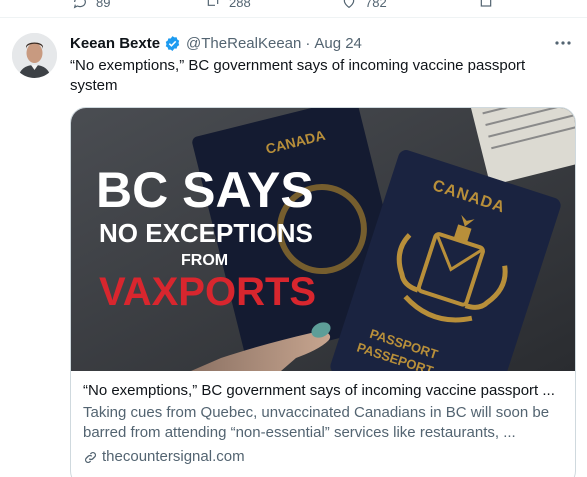  What do you see at coordinates (172, 43) in the screenshot?
I see `verified-badge-icon` at bounding box center [172, 43].